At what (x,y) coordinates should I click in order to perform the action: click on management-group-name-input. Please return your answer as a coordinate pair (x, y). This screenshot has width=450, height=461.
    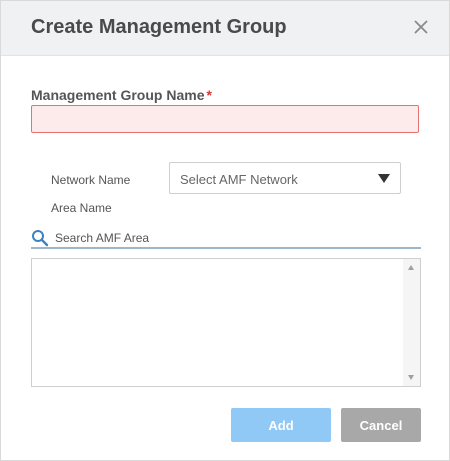
    Looking at the image, I should click on (225, 119).